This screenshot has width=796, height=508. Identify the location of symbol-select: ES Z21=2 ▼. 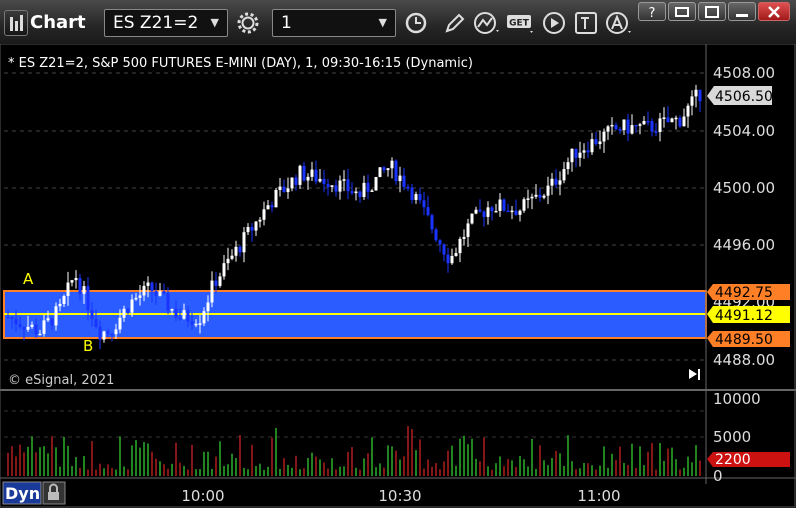
(166, 23).